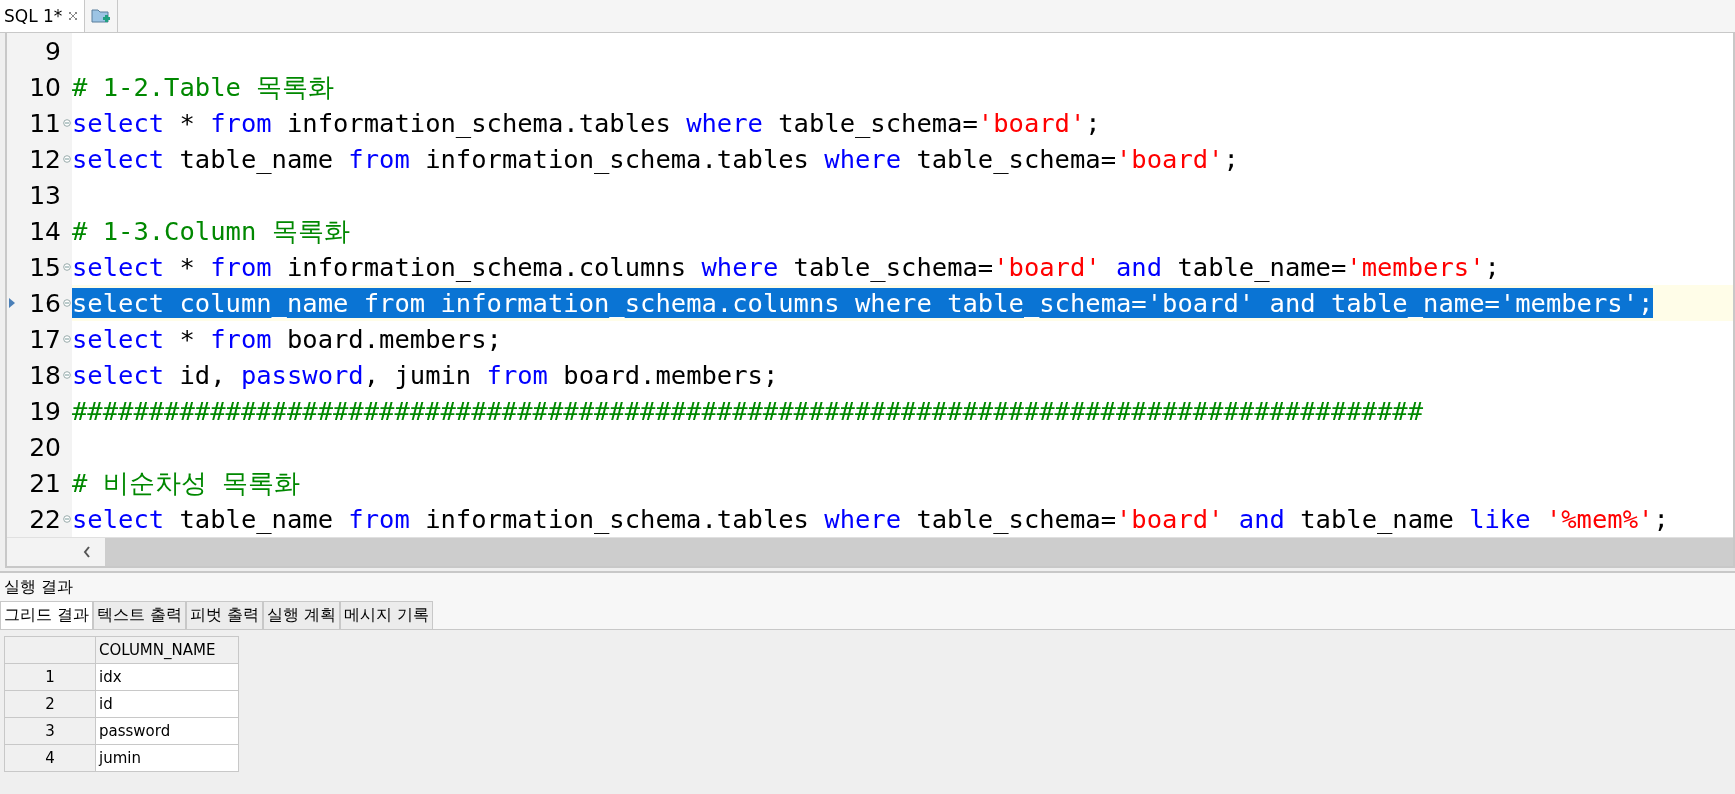 This screenshot has width=1735, height=794. I want to click on code-line: # 1-2.Table 목록화, so click(203, 87).